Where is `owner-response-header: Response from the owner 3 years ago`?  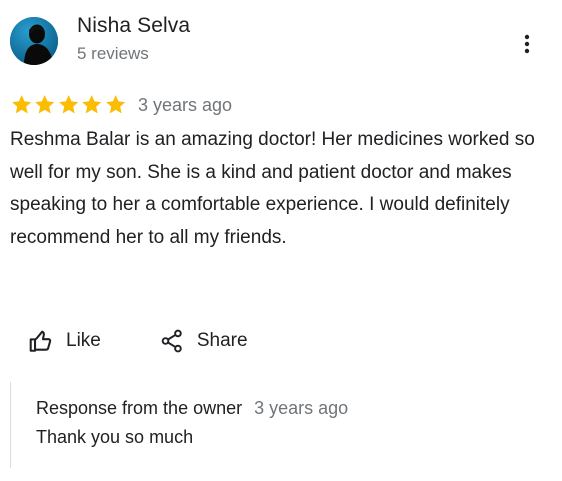 owner-response-header: Response from the owner 3 years ago is located at coordinates (192, 408).